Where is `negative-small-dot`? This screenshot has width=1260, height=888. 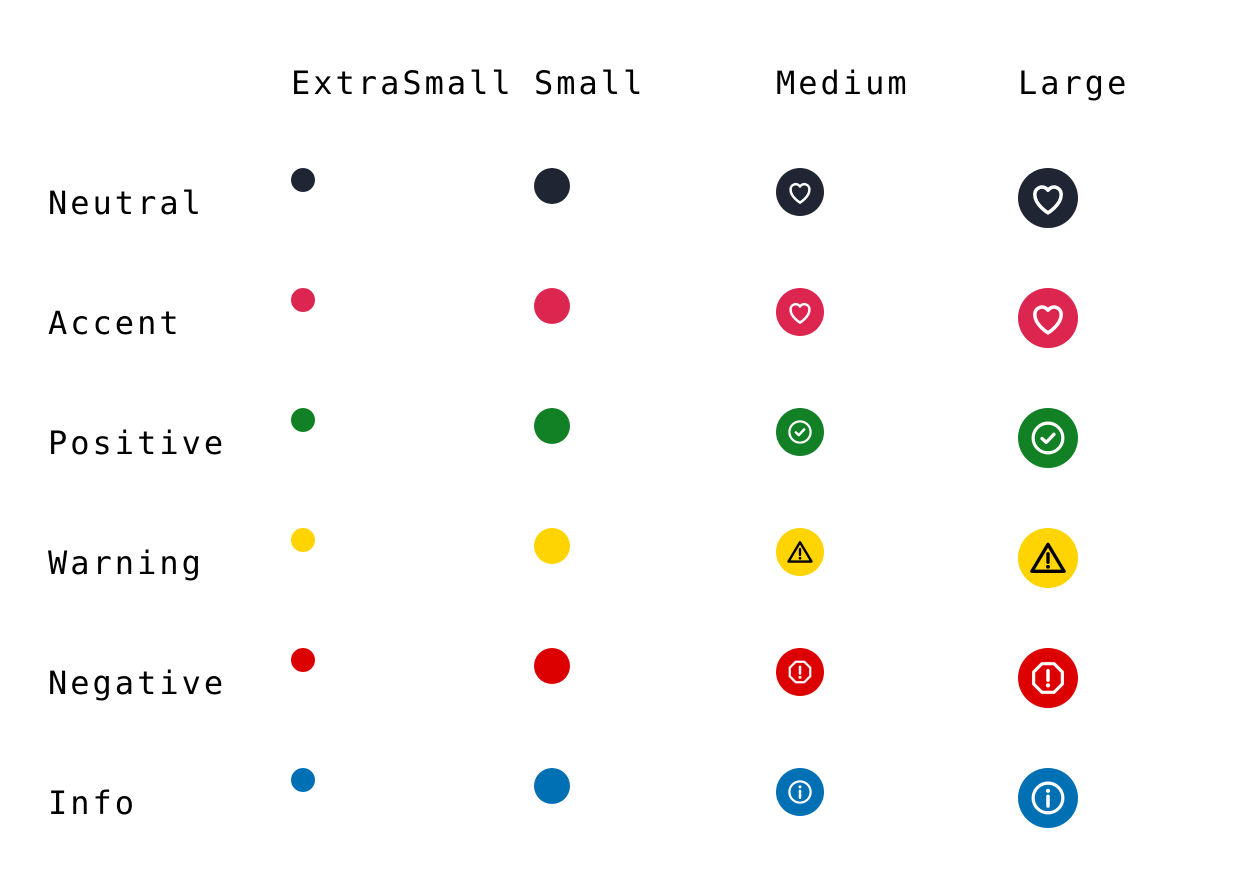 negative-small-dot is located at coordinates (552, 666).